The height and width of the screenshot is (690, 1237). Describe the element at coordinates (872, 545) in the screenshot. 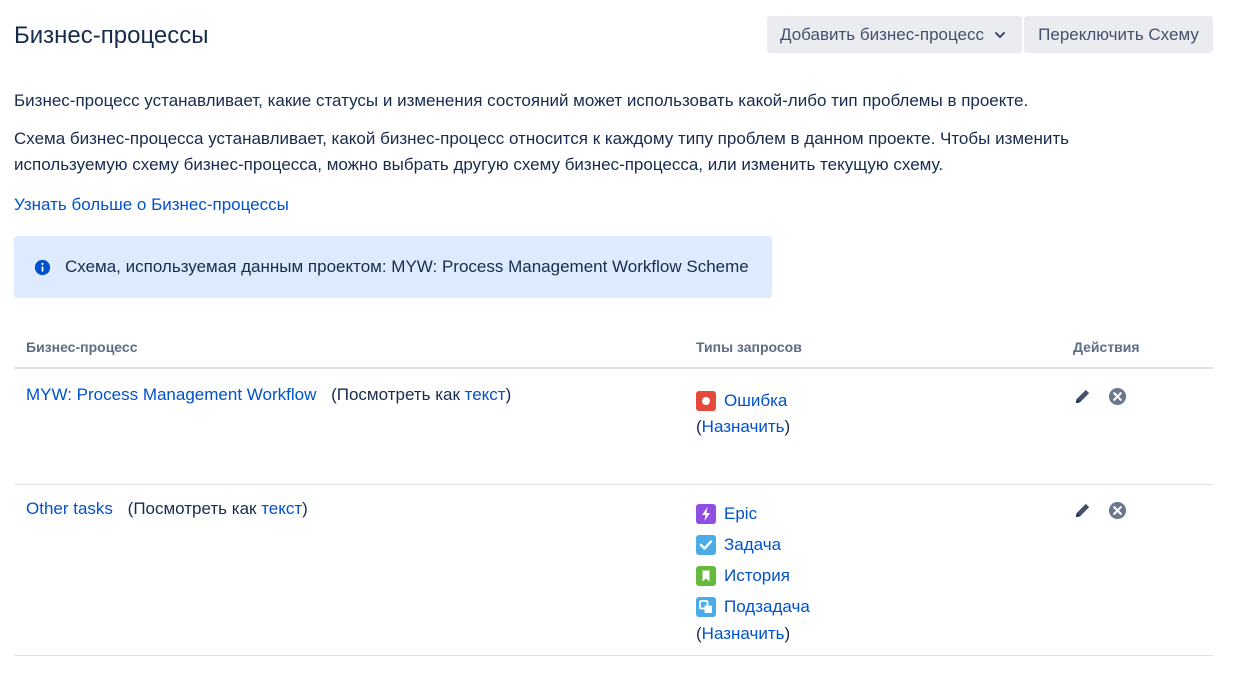

I see `issue-type-item: Задача` at that location.